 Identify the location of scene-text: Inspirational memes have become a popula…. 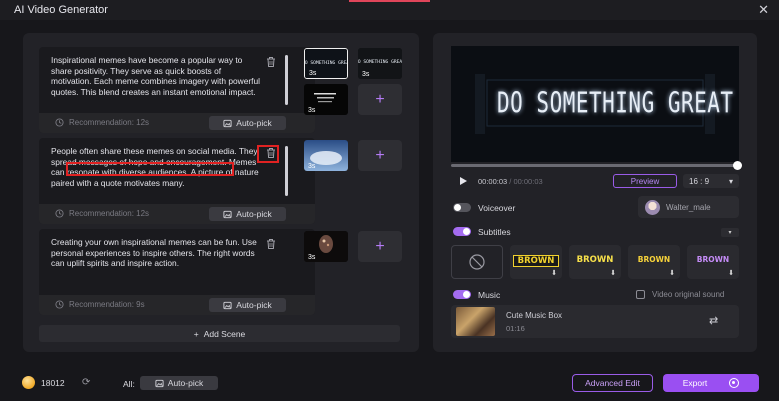
(156, 79).